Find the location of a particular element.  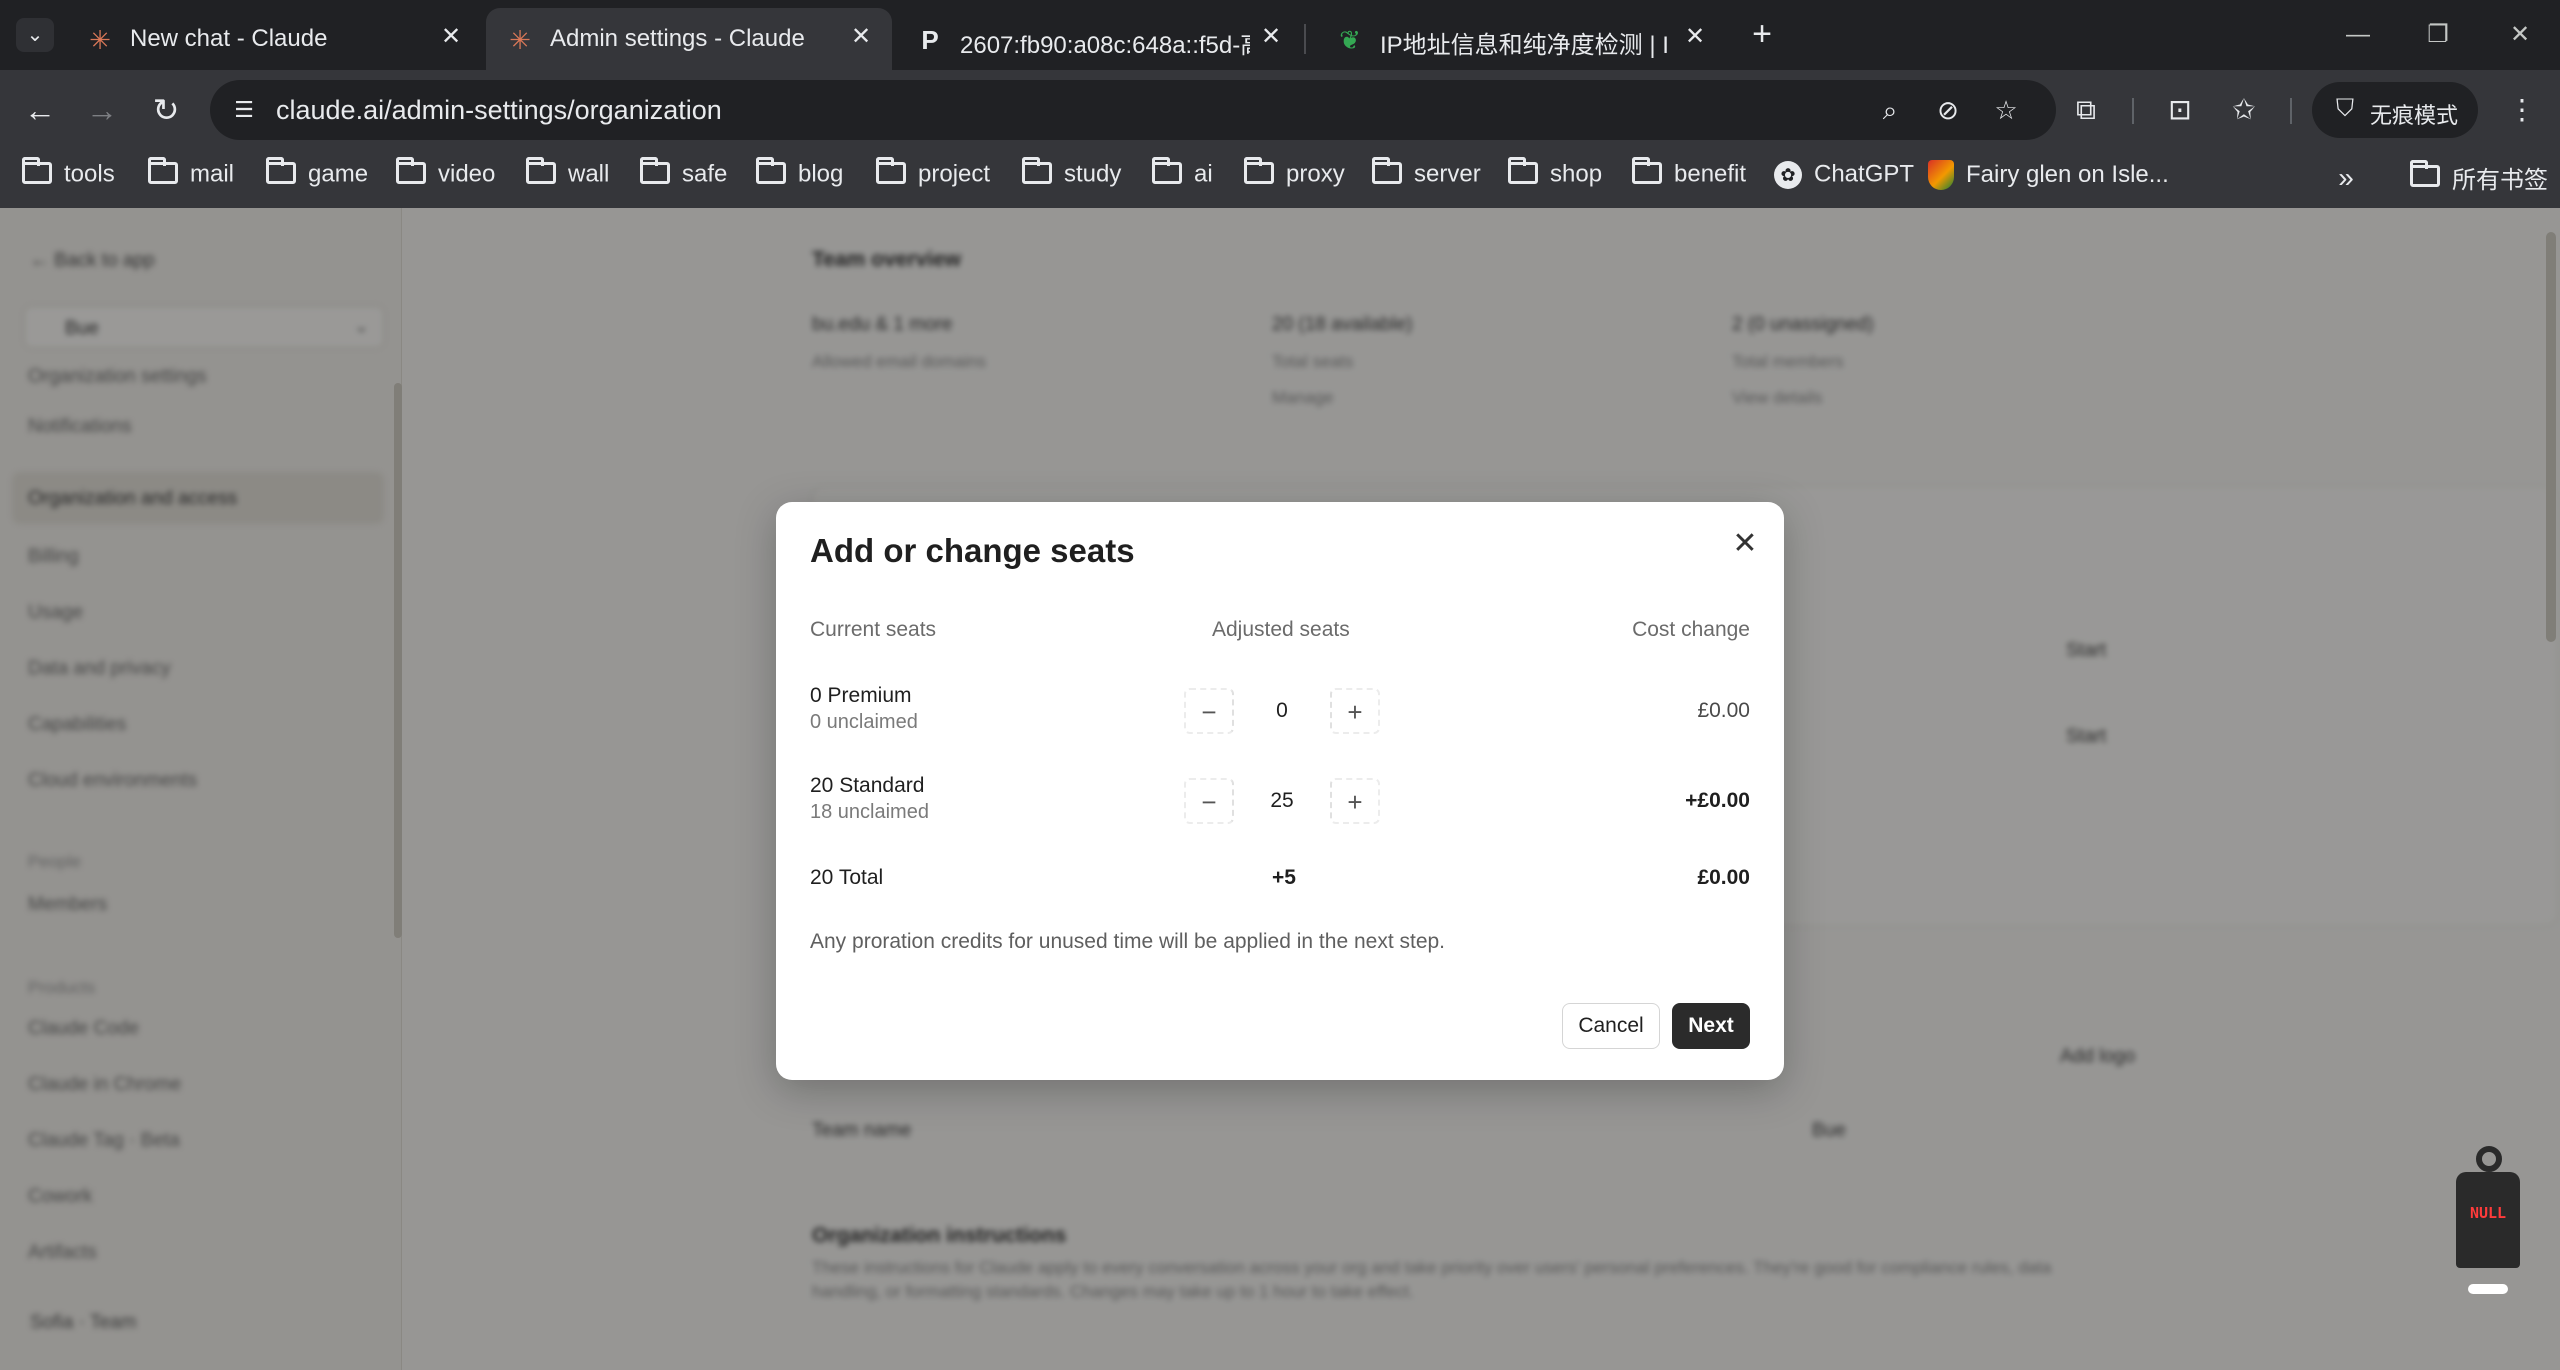

bookmark-ai: ai is located at coordinates (1182, 176).